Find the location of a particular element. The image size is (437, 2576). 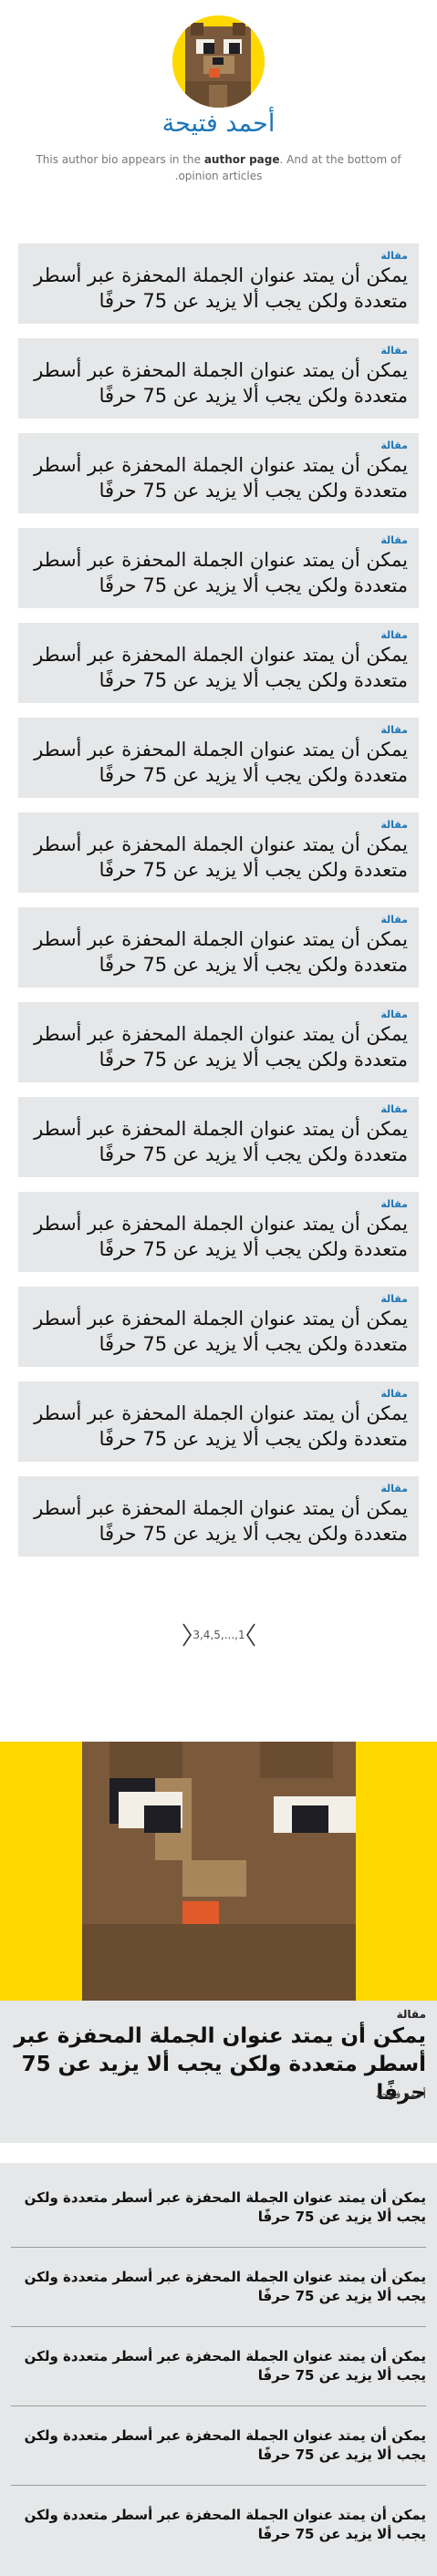

pixel-dog-avatar-icon is located at coordinates (218, 62).